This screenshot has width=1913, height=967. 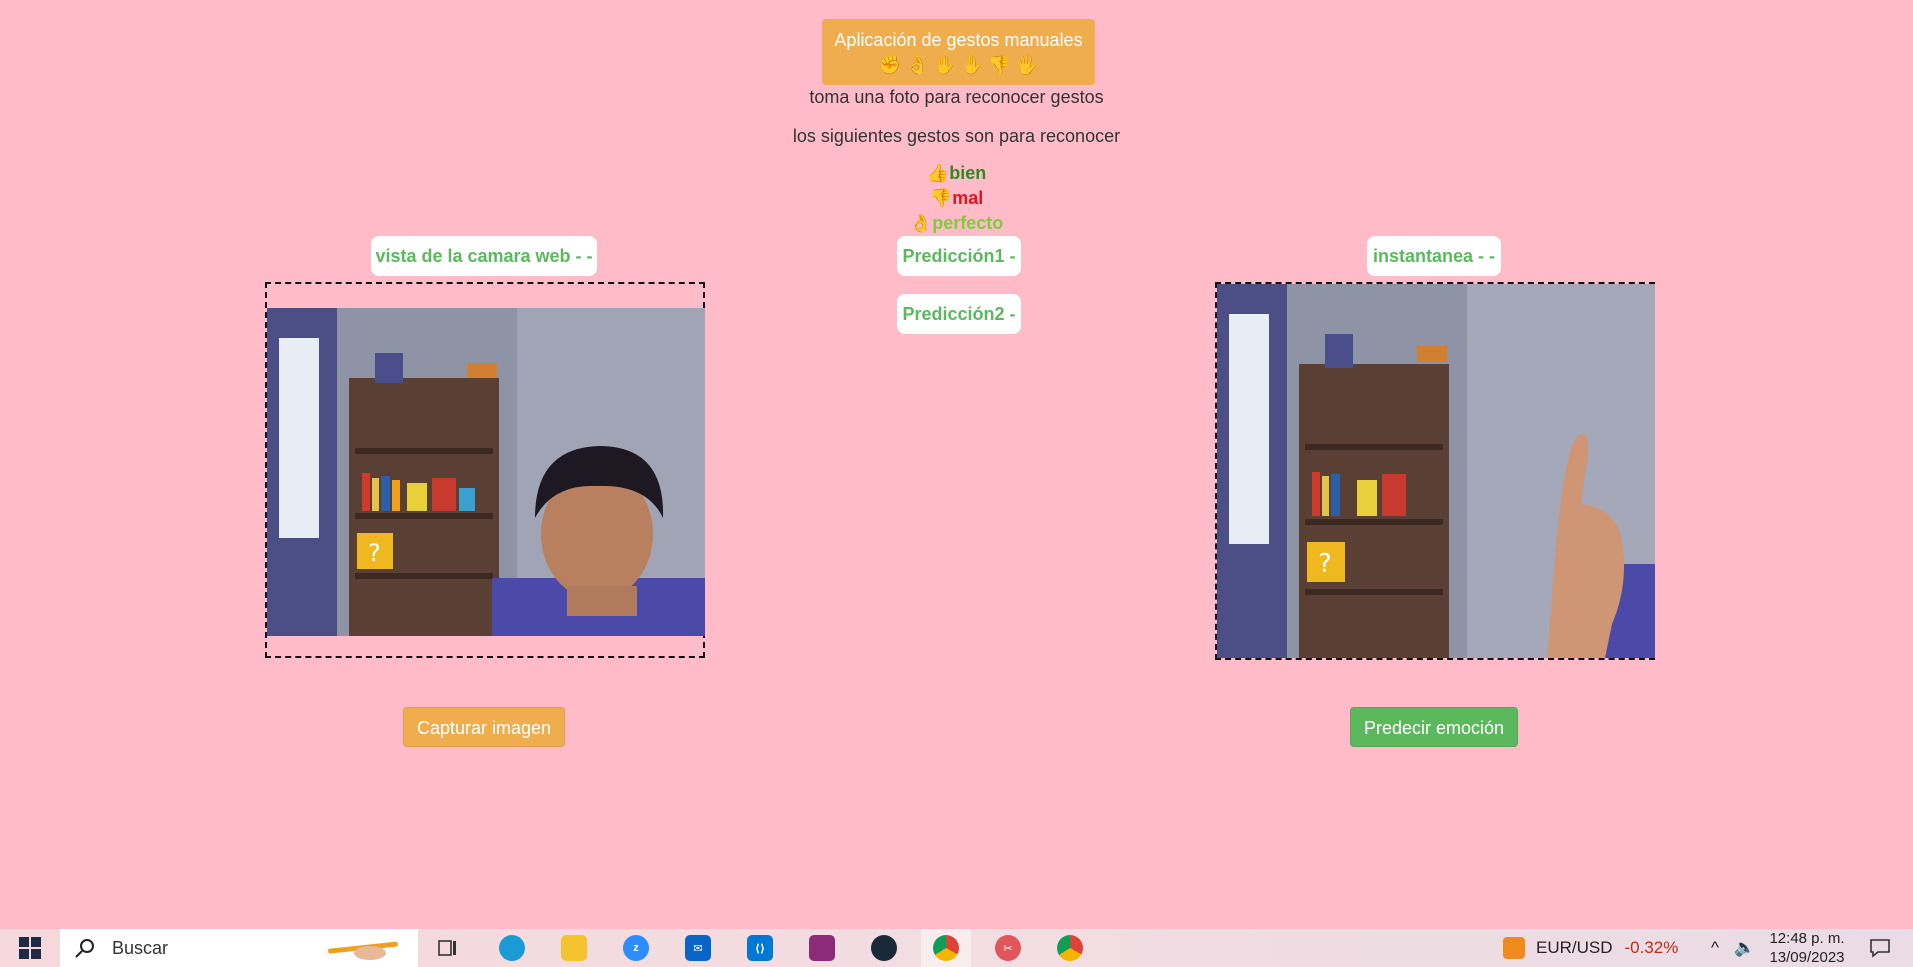 I want to click on taskbar-search-box: Buscar, so click(x=239, y=948).